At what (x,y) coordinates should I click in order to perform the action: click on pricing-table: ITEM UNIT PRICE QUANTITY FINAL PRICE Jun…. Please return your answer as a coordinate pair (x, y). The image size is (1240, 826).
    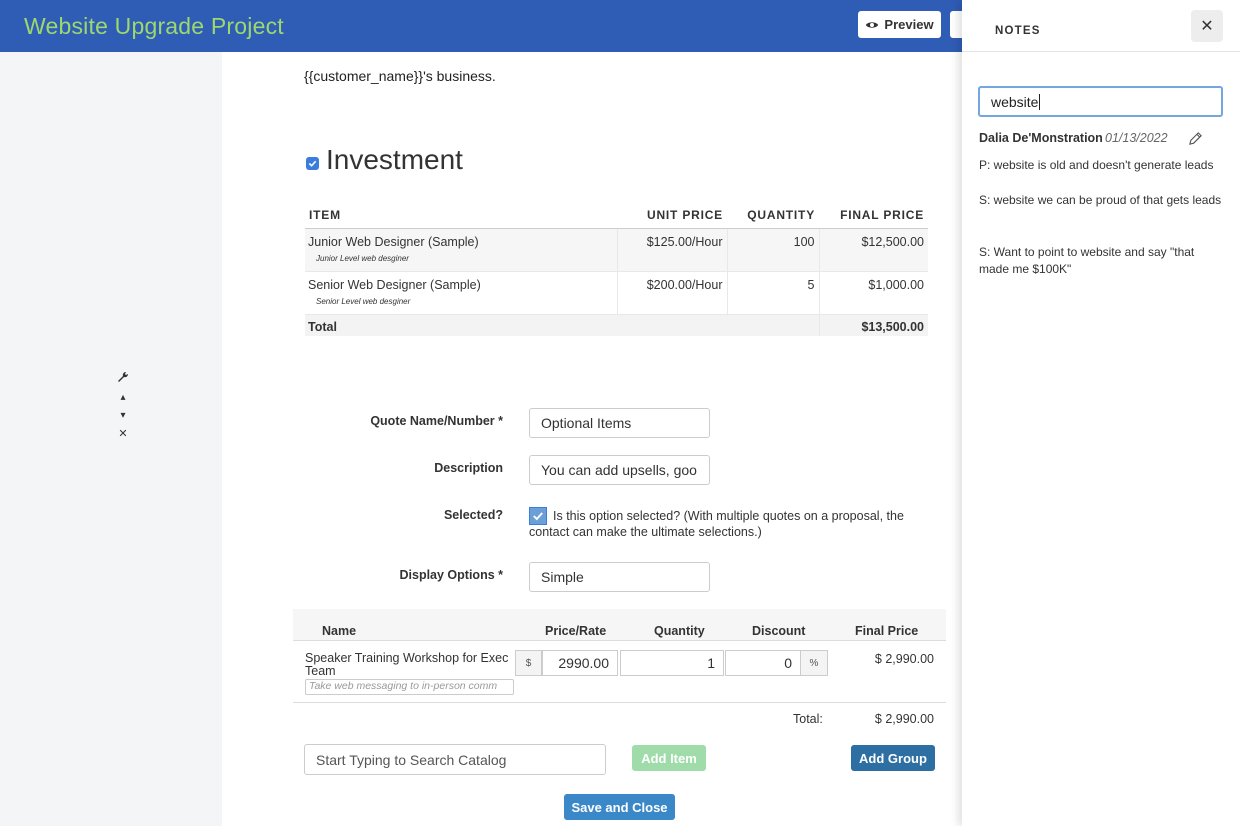
    Looking at the image, I should click on (616, 269).